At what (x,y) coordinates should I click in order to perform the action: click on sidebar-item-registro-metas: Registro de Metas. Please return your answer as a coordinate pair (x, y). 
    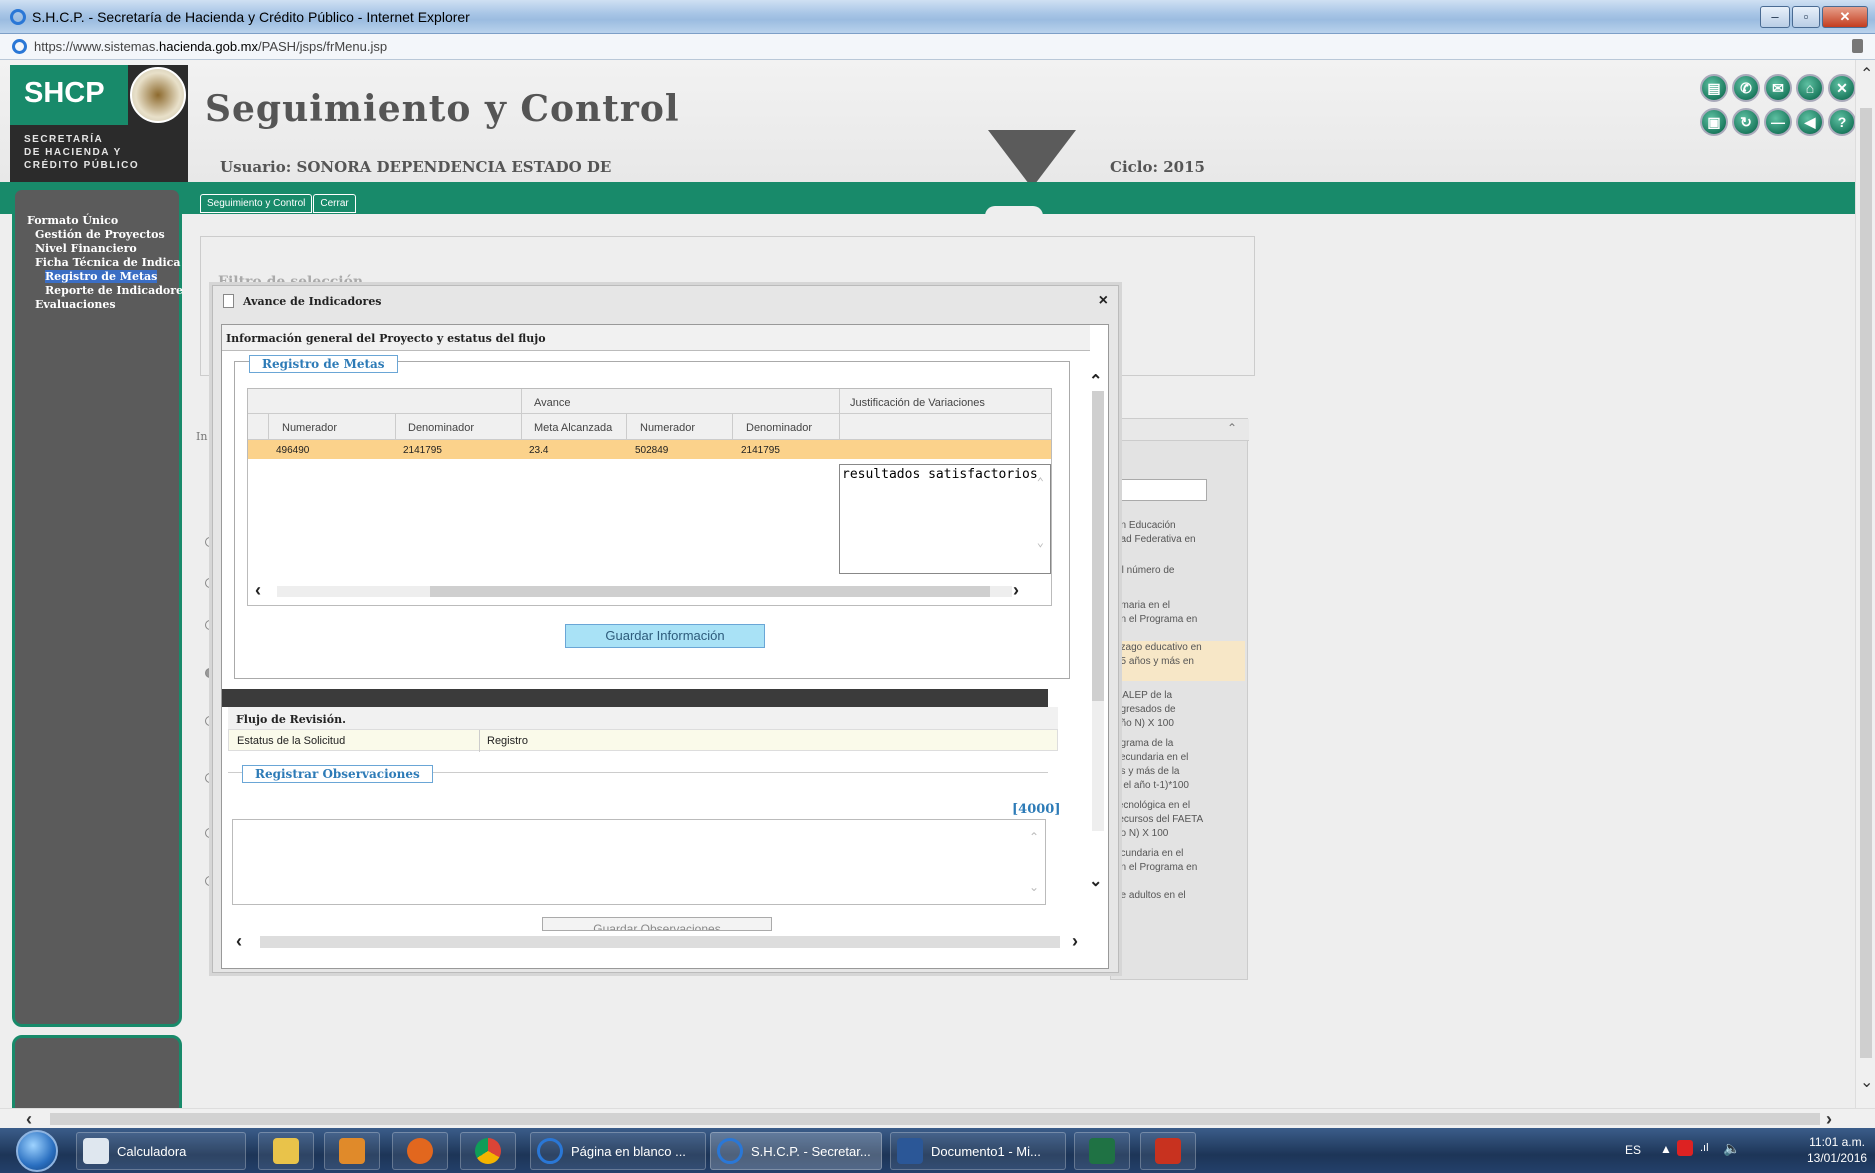
    Looking at the image, I should click on (101, 276).